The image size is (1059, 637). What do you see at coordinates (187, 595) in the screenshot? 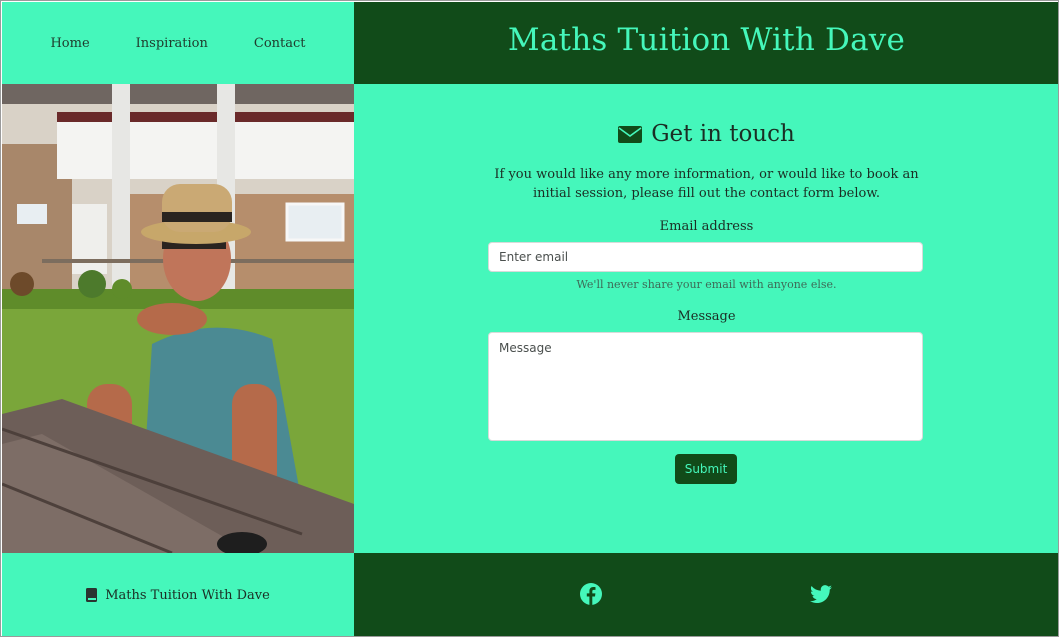
I see `footer-brand-text: Maths Tuition With Dave` at bounding box center [187, 595].